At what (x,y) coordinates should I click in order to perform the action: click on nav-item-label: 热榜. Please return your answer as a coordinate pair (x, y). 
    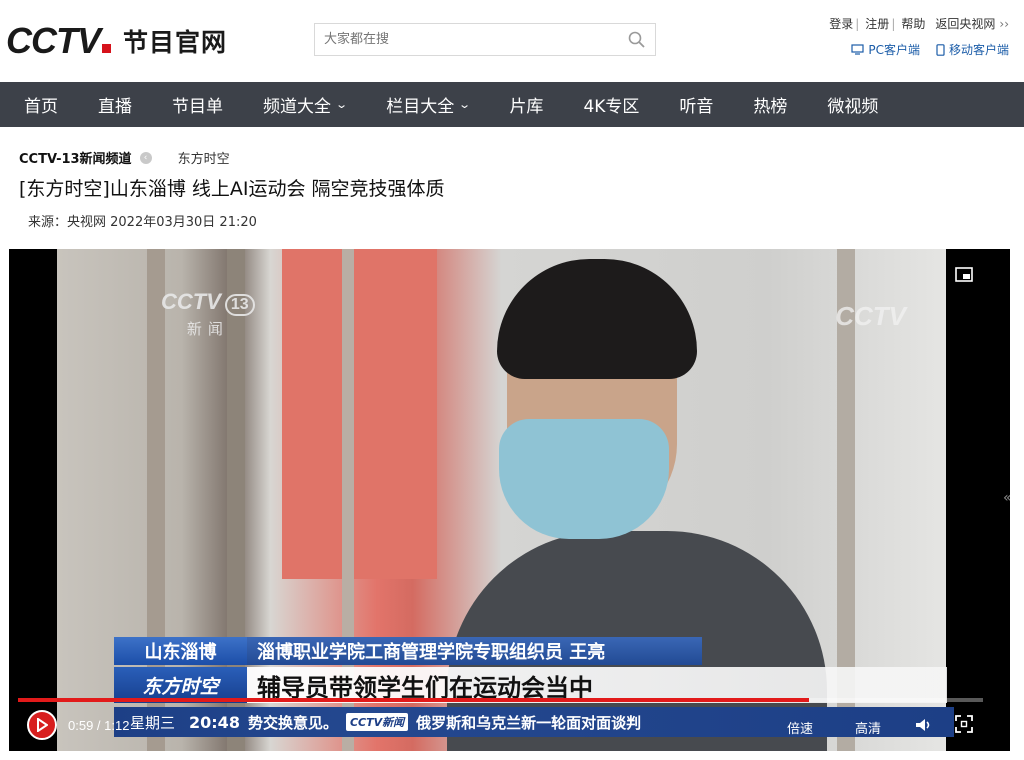
    Looking at the image, I should click on (770, 107).